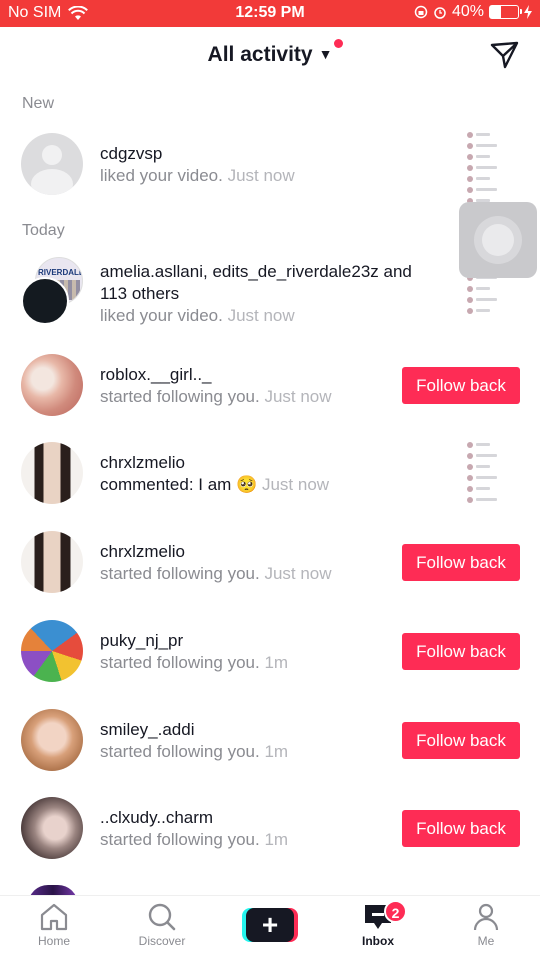 This screenshot has height=960, width=540. What do you see at coordinates (528, 12) in the screenshot?
I see `charging-icon` at bounding box center [528, 12].